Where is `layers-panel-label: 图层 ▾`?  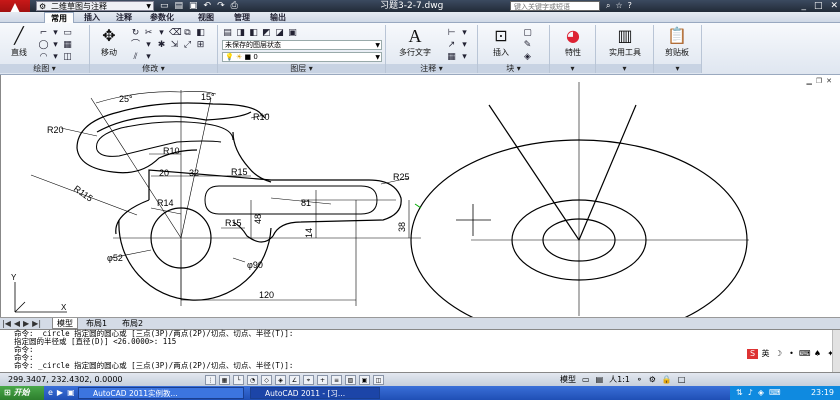
layers-panel-label: 图层 ▾ is located at coordinates (301, 68).